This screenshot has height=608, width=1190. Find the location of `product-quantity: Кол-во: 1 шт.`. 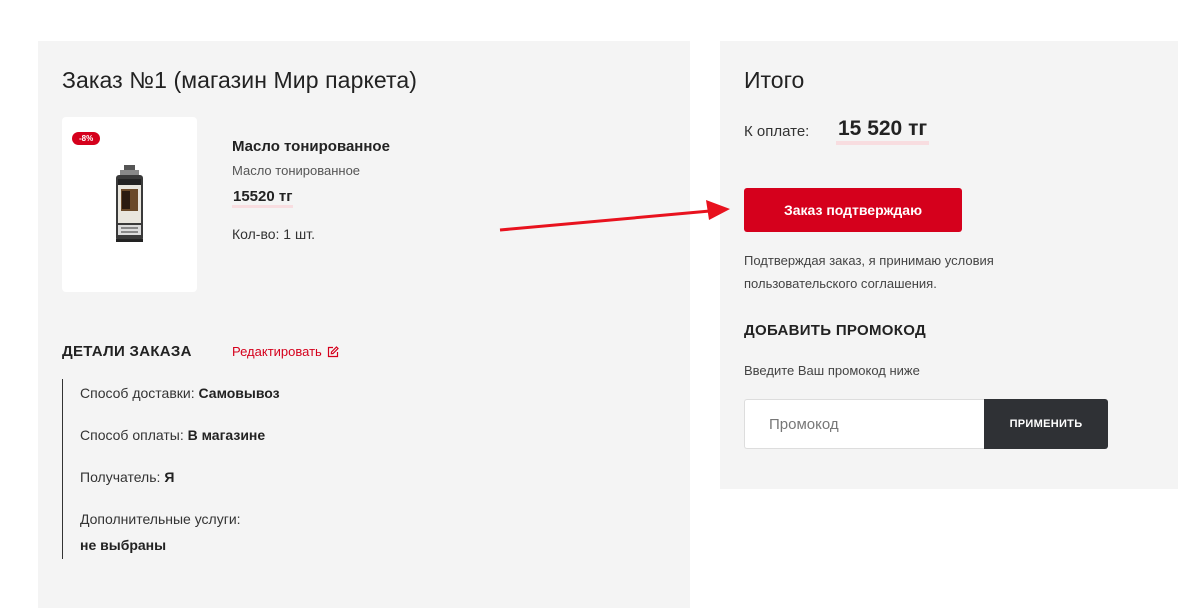

product-quantity: Кол-во: 1 шт. is located at coordinates (273, 234).